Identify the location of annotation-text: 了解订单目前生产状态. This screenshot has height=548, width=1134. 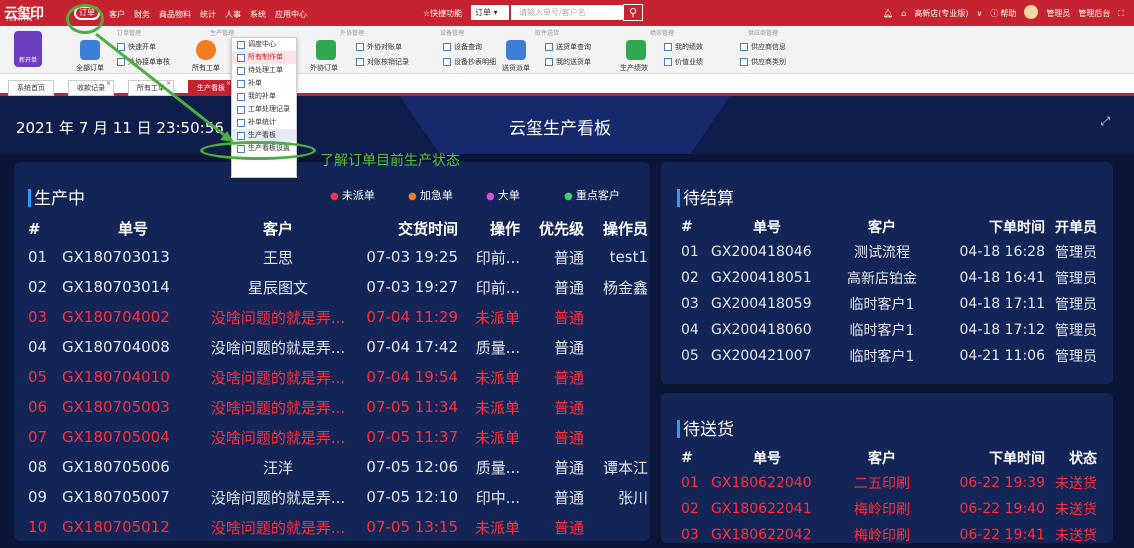
(390, 161).